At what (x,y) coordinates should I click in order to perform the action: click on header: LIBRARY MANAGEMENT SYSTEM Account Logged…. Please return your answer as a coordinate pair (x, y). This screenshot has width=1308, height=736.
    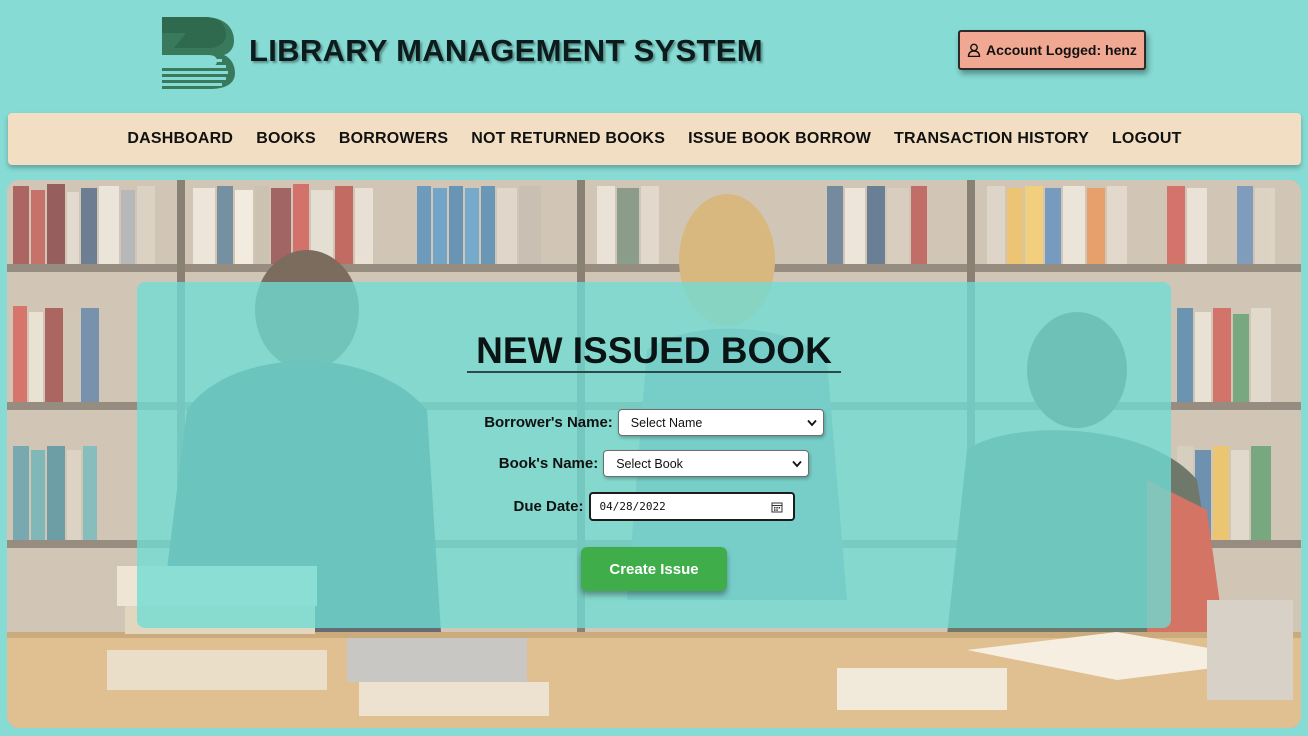
    Looking at the image, I should click on (654, 54).